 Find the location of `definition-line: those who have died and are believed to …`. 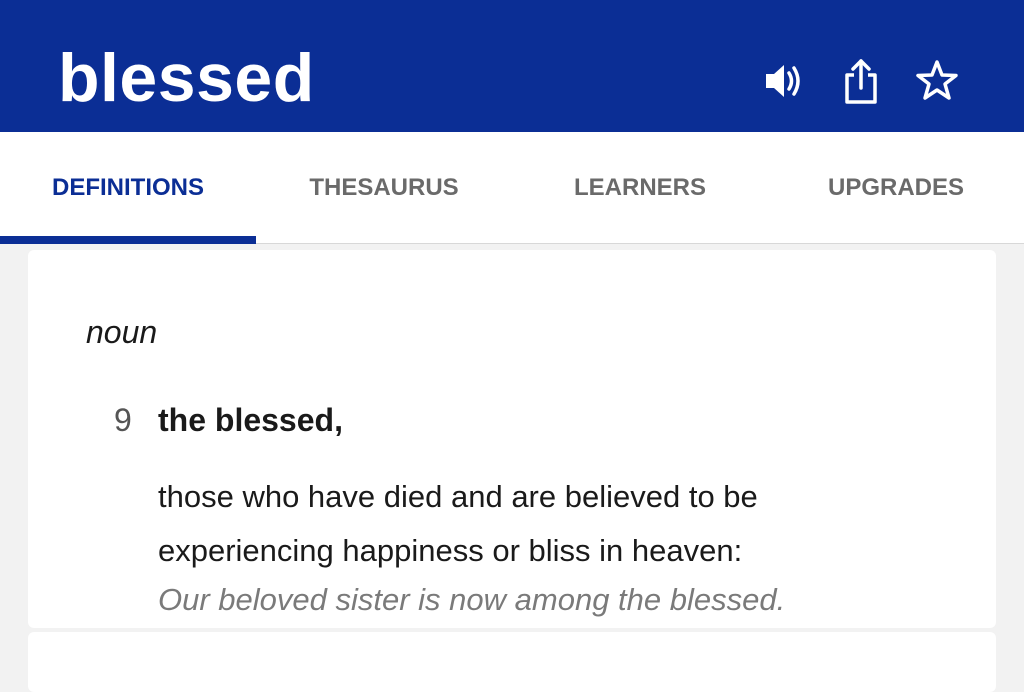

definition-line: those who have died and are believed to … is located at coordinates (458, 496).